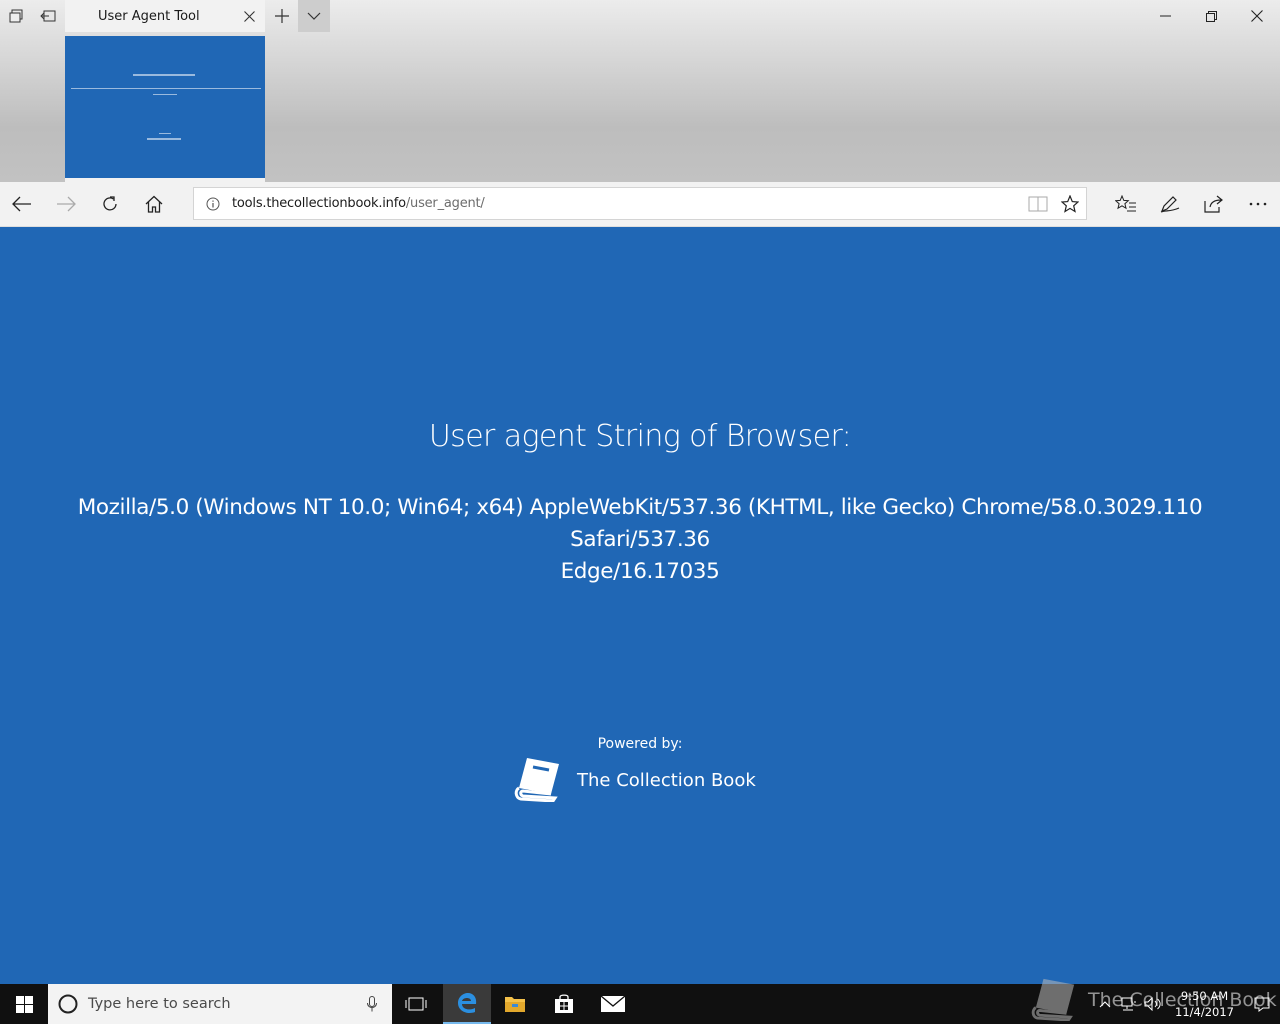 Image resolution: width=1280 pixels, height=1024 pixels. What do you see at coordinates (282, 16) in the screenshot?
I see `plus-icon` at bounding box center [282, 16].